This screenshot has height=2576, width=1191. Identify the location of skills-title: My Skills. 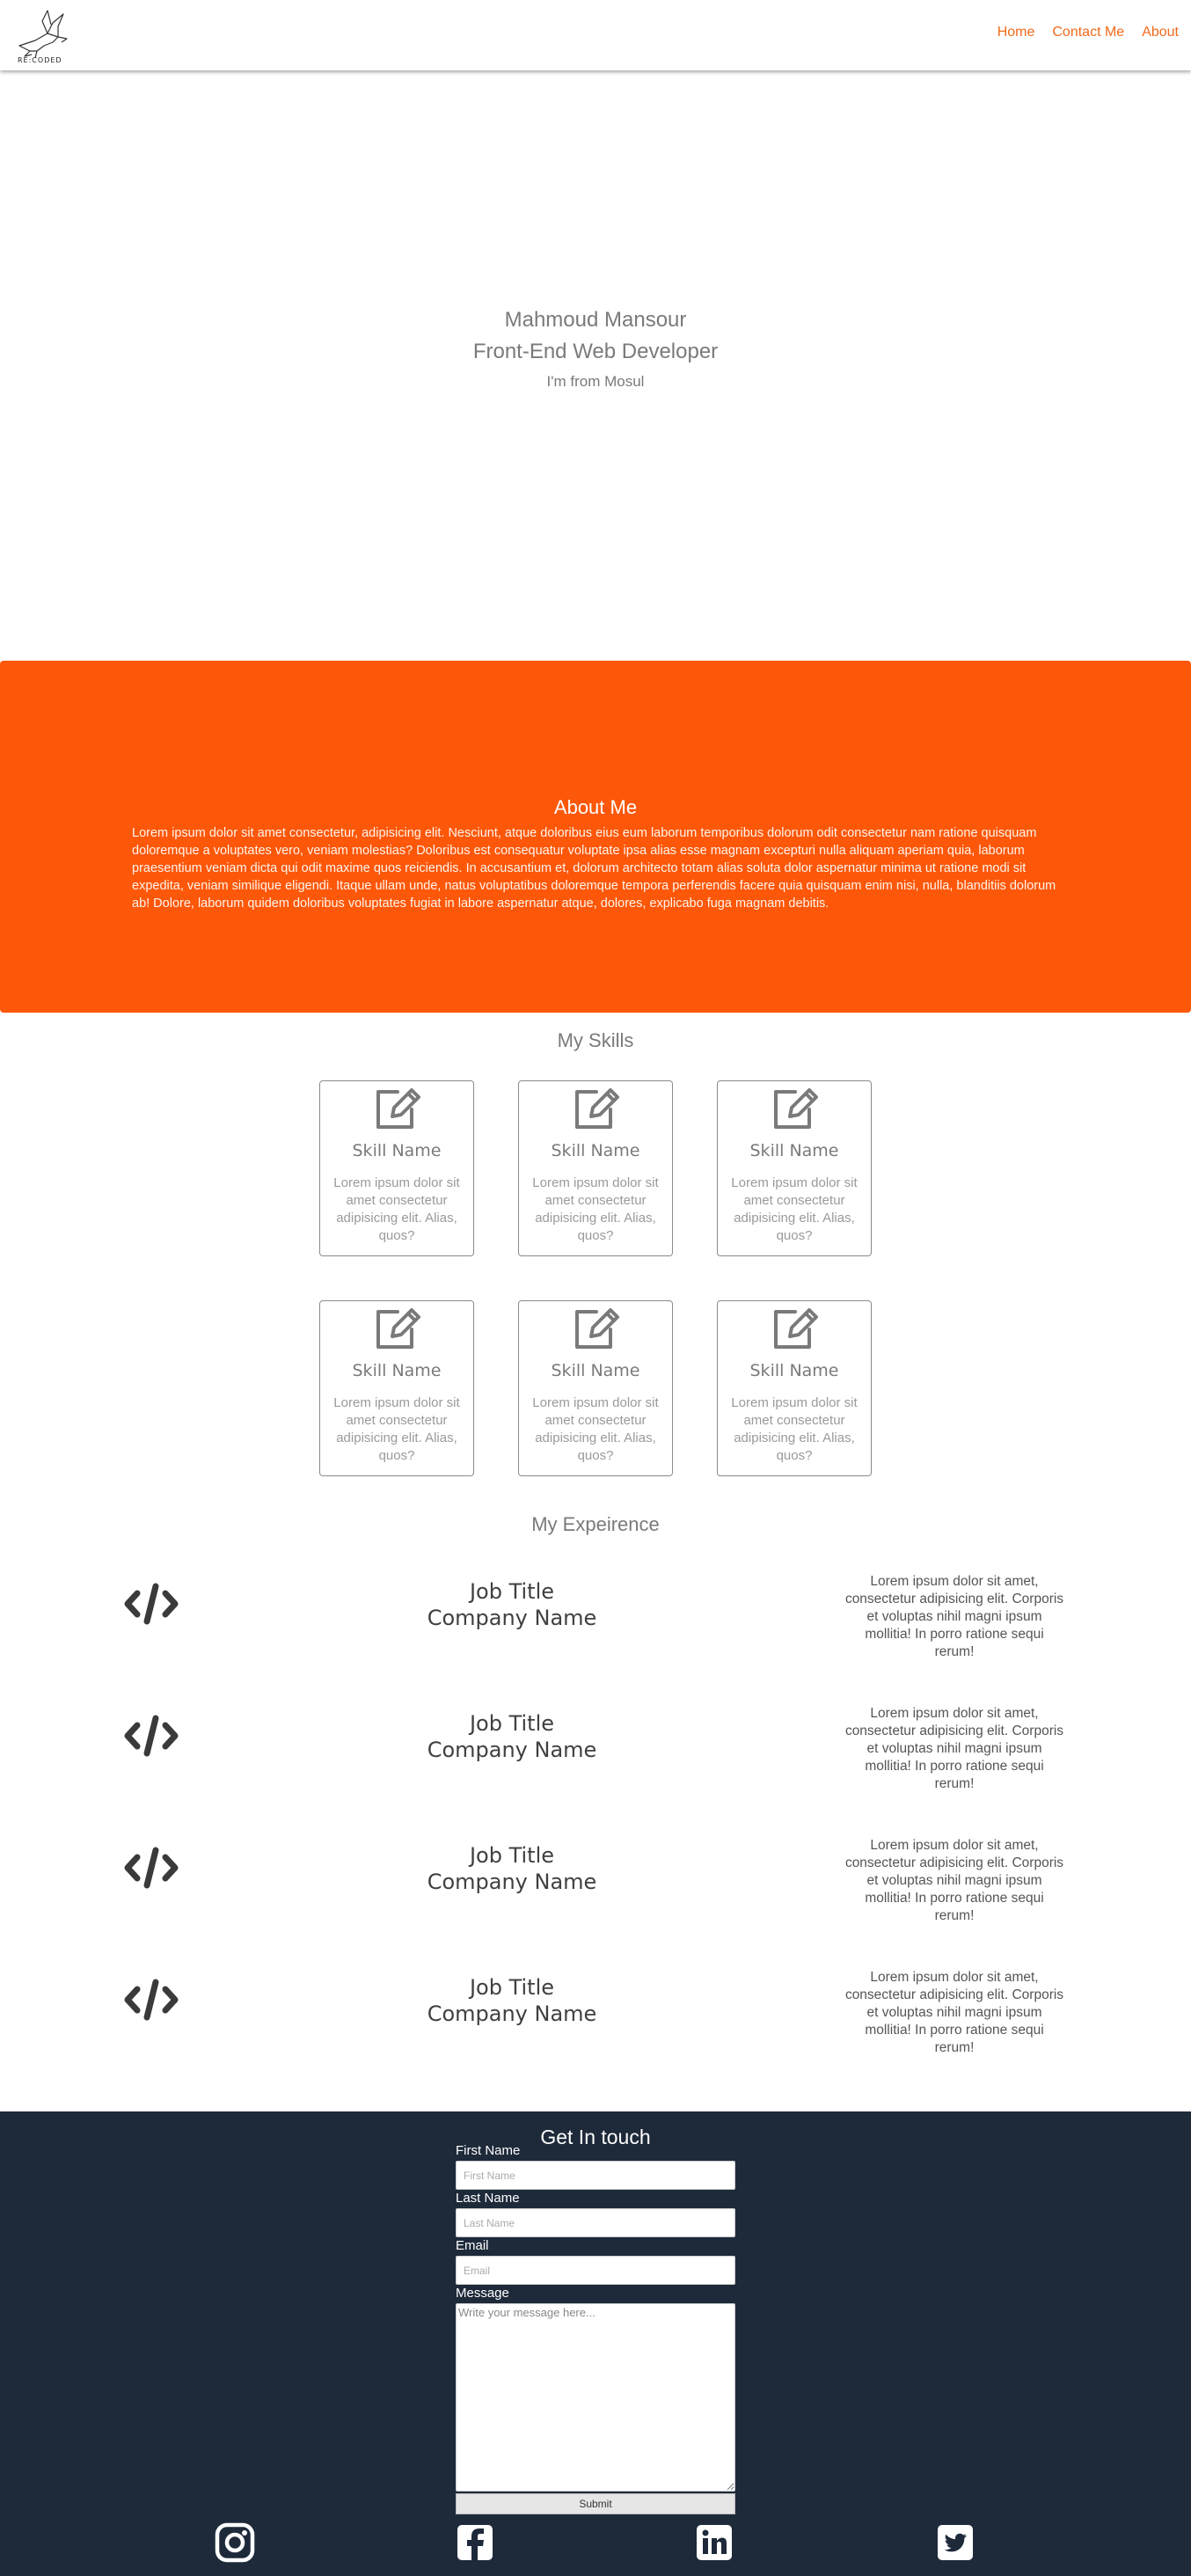
(595, 1040).